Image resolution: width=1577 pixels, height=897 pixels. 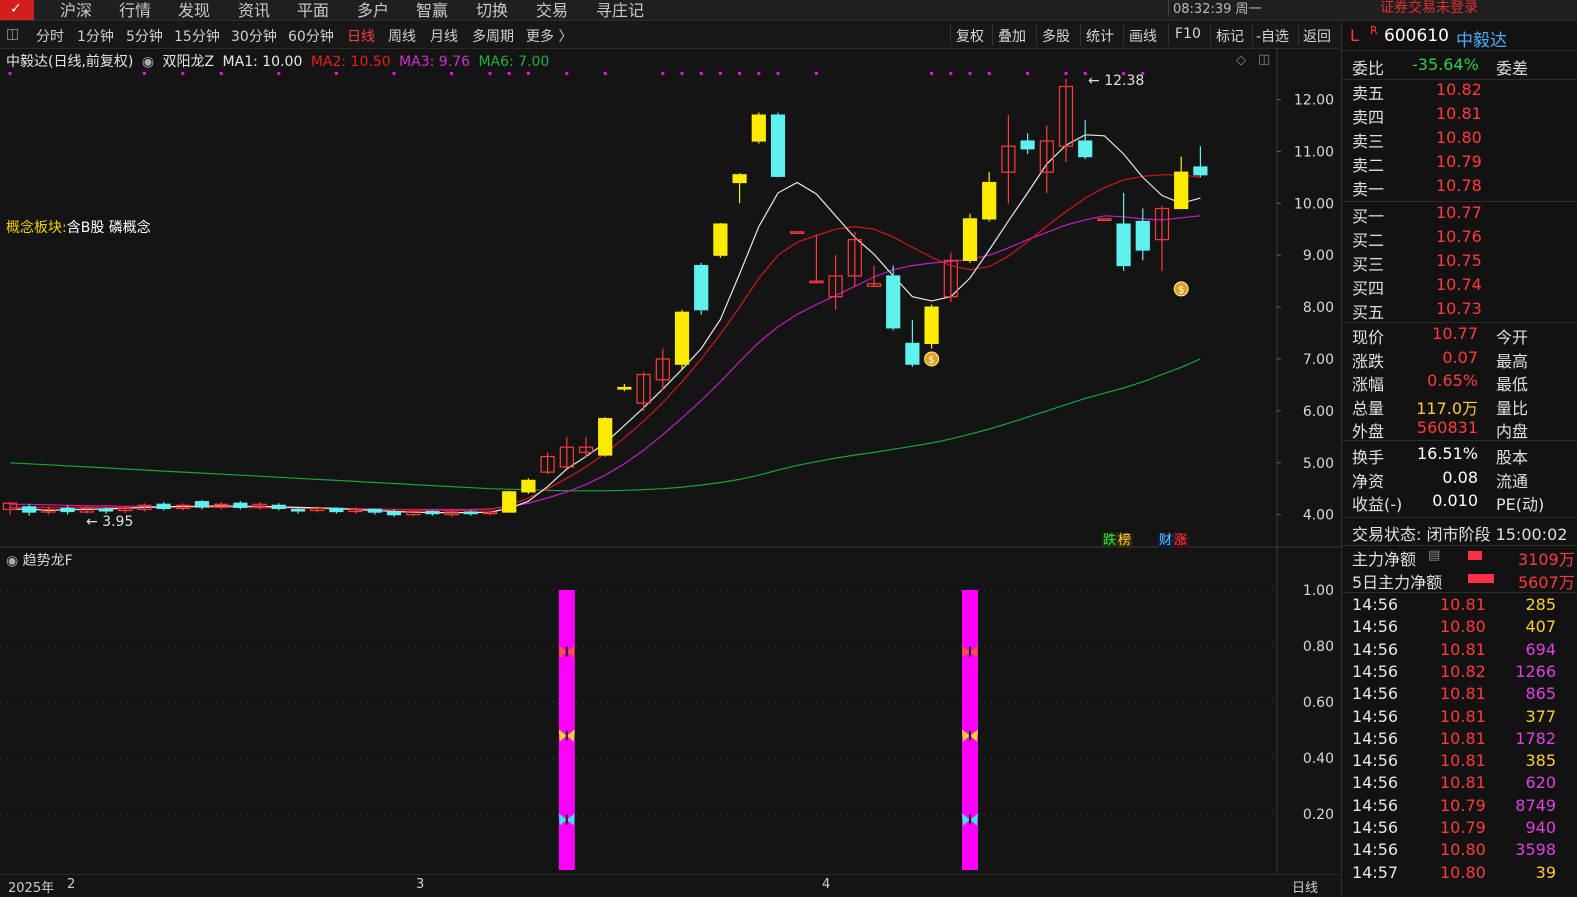 What do you see at coordinates (1459, 851) in the screenshot?
I see `tick-row: 14:56 10.80 3598` at bounding box center [1459, 851].